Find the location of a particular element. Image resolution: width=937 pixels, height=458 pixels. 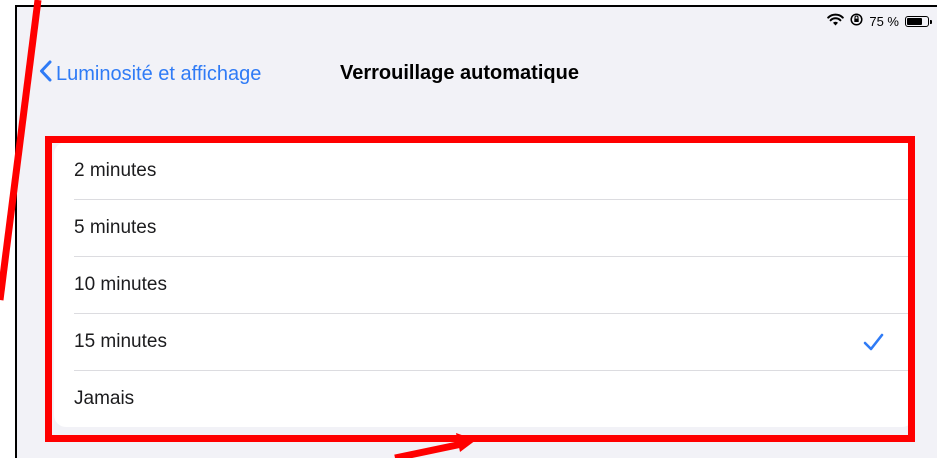

battery-level is located at coordinates (914, 21).